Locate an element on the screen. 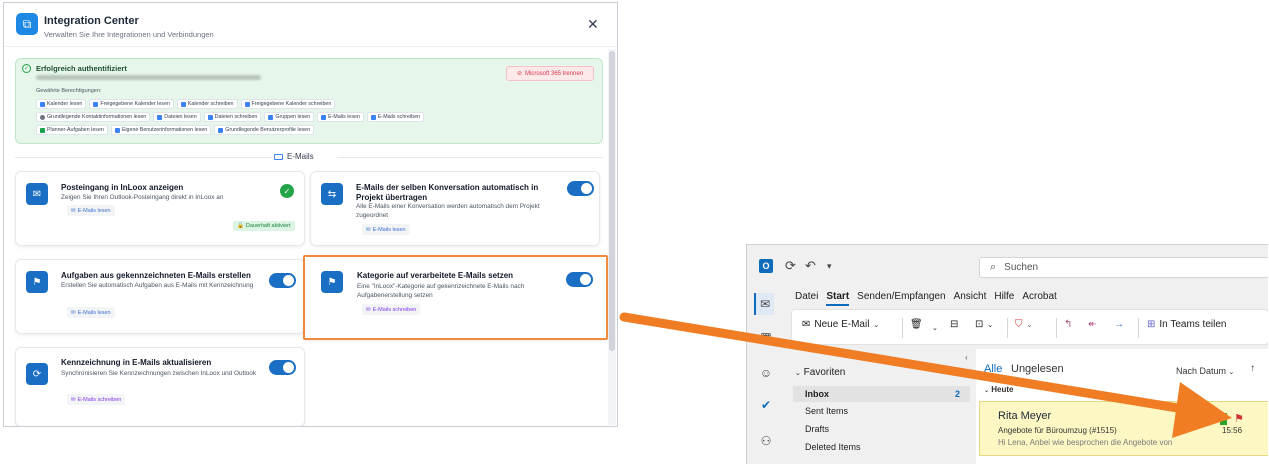 The width and height of the screenshot is (1269, 464). folder-inbox-label: Inbox is located at coordinates (817, 394).